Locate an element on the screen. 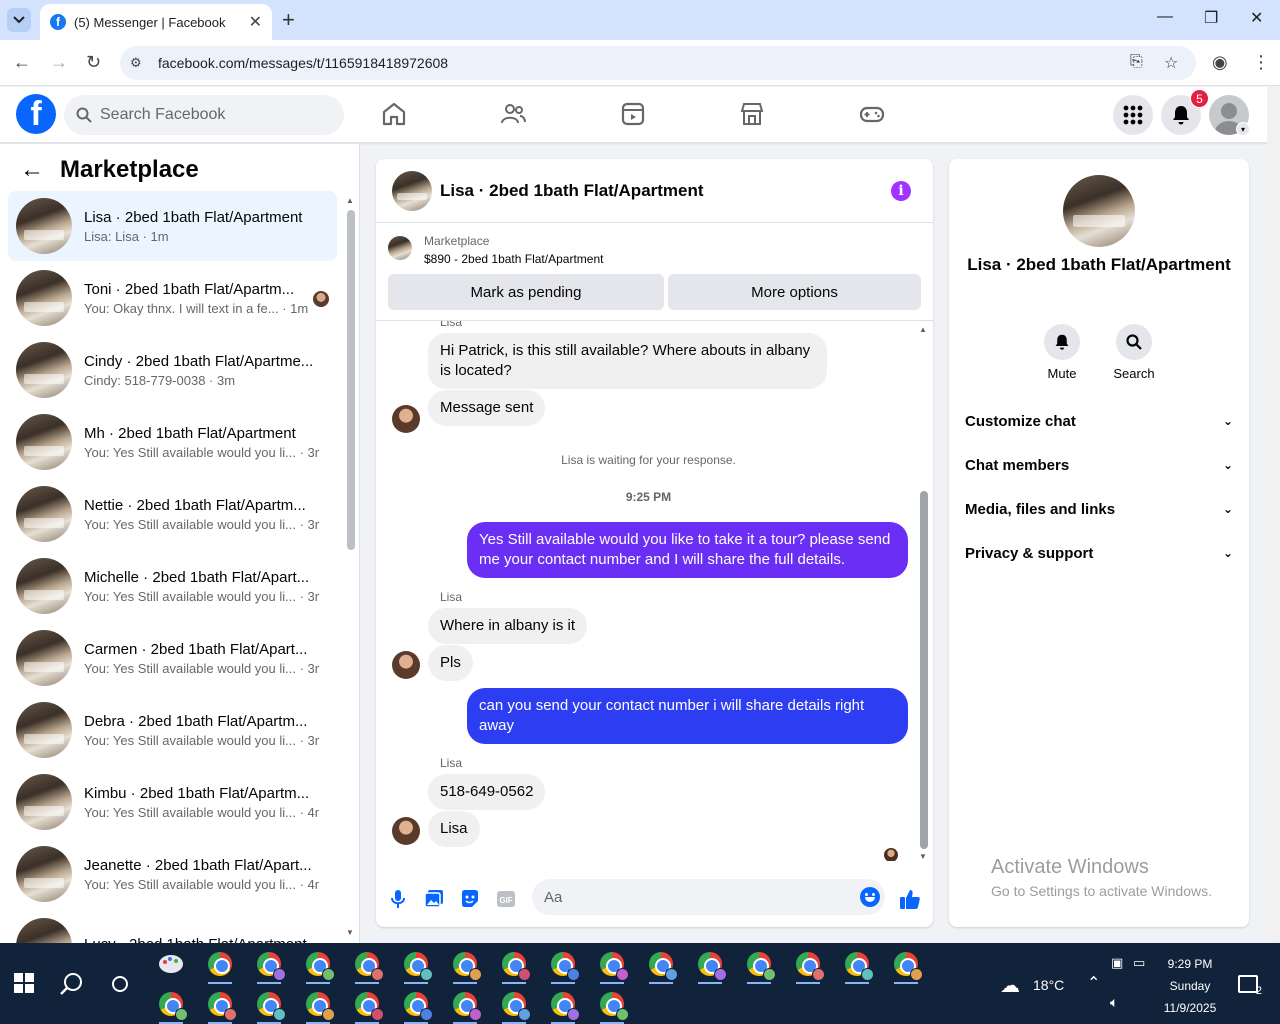 This screenshot has height=1024, width=1280. account-chevron-down-icon: ▾ is located at coordinates (1243, 129).